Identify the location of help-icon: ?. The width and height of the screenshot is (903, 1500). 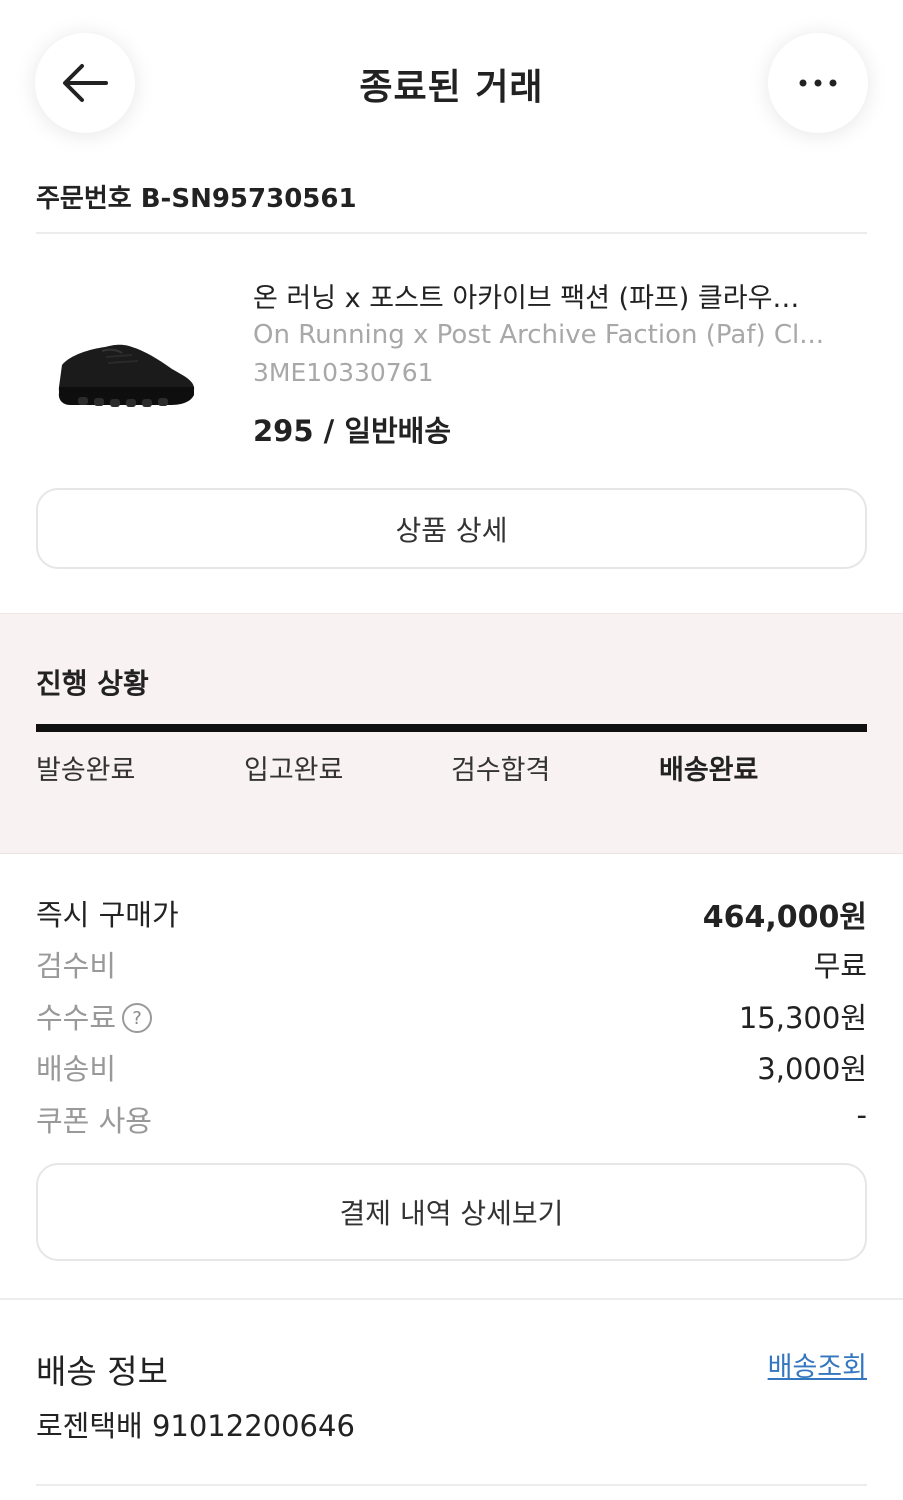
(137, 1018).